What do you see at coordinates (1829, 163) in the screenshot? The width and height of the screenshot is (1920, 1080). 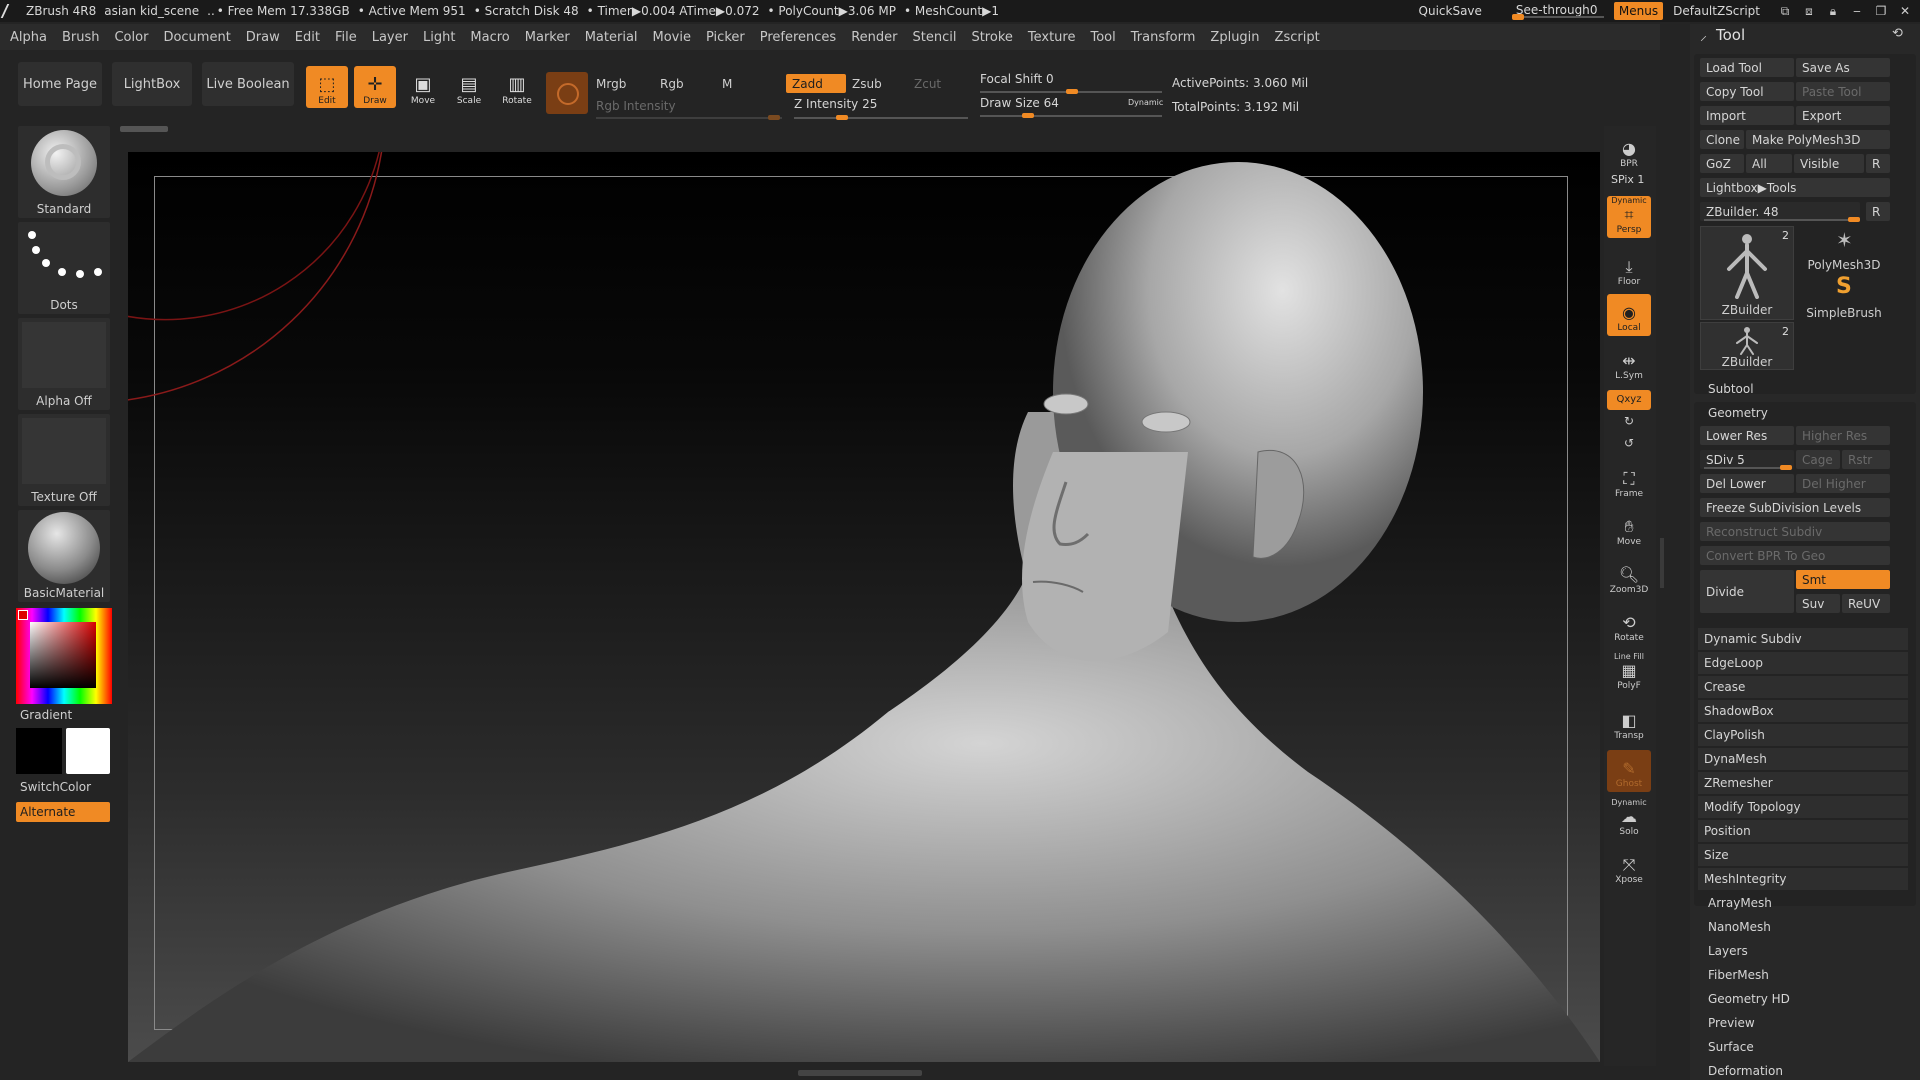 I see `goz-visible-button: Visible` at bounding box center [1829, 163].